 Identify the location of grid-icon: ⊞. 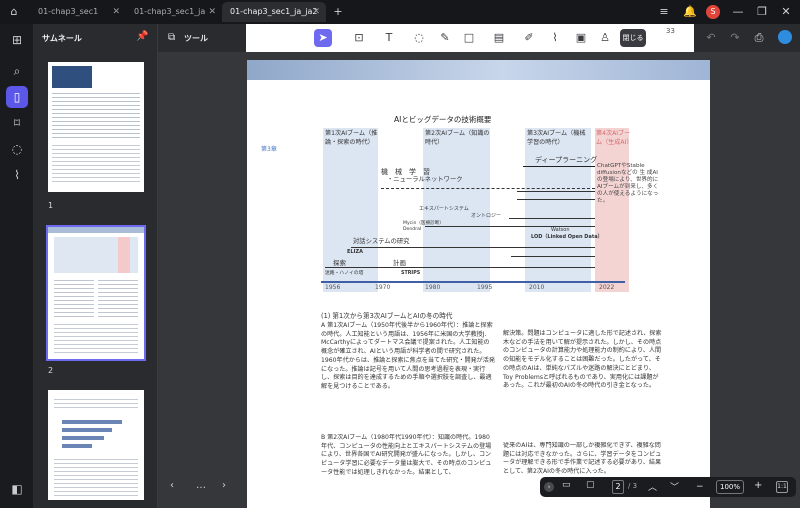
(17, 40).